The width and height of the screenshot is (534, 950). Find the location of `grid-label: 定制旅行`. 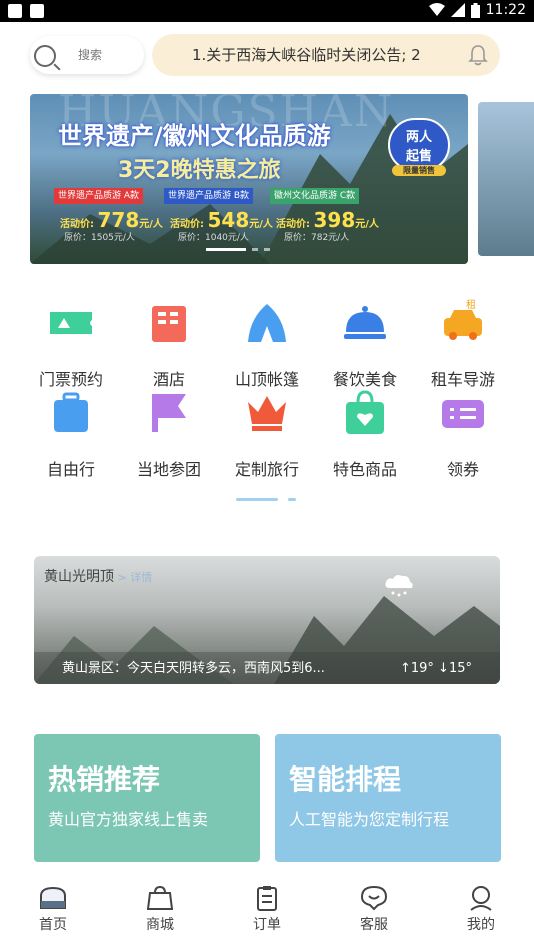

grid-label: 定制旅行 is located at coordinates (266, 469).